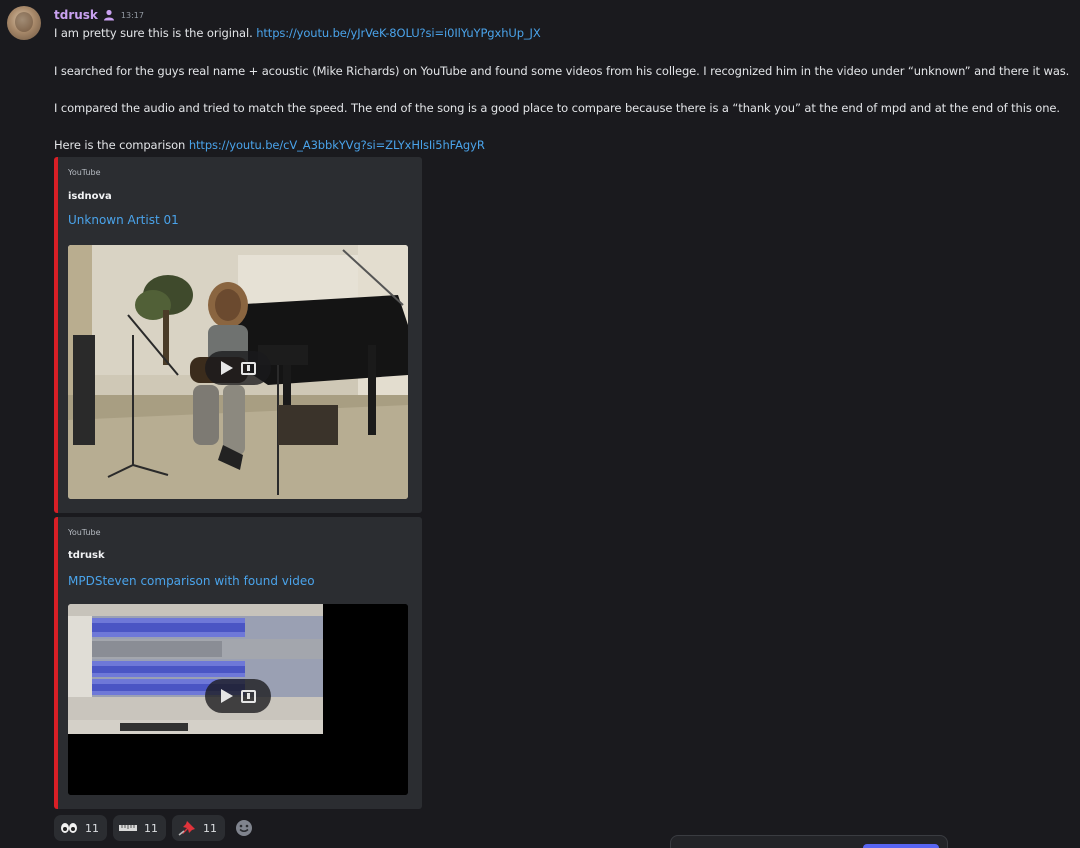 This screenshot has width=1080, height=848. Describe the element at coordinates (153, 33) in the screenshot. I see `message-text: I am pretty sure this is the original.` at that location.